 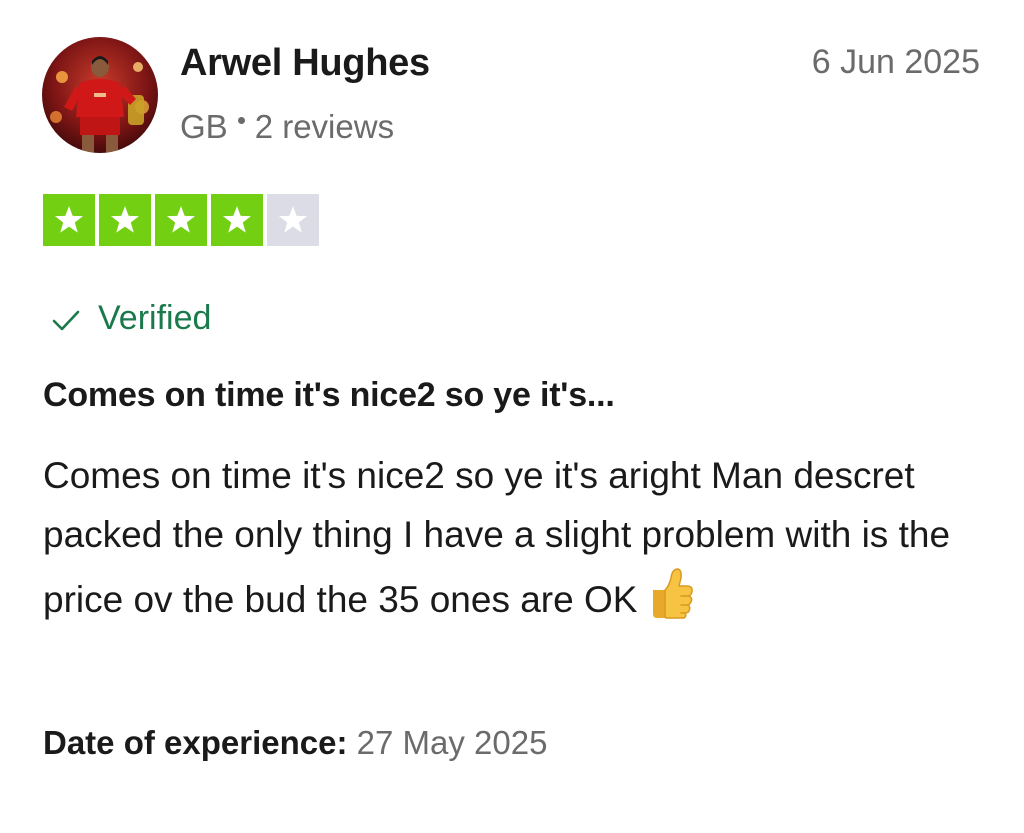 What do you see at coordinates (452, 742) in the screenshot?
I see `experience-date: 27 May 2025` at bounding box center [452, 742].